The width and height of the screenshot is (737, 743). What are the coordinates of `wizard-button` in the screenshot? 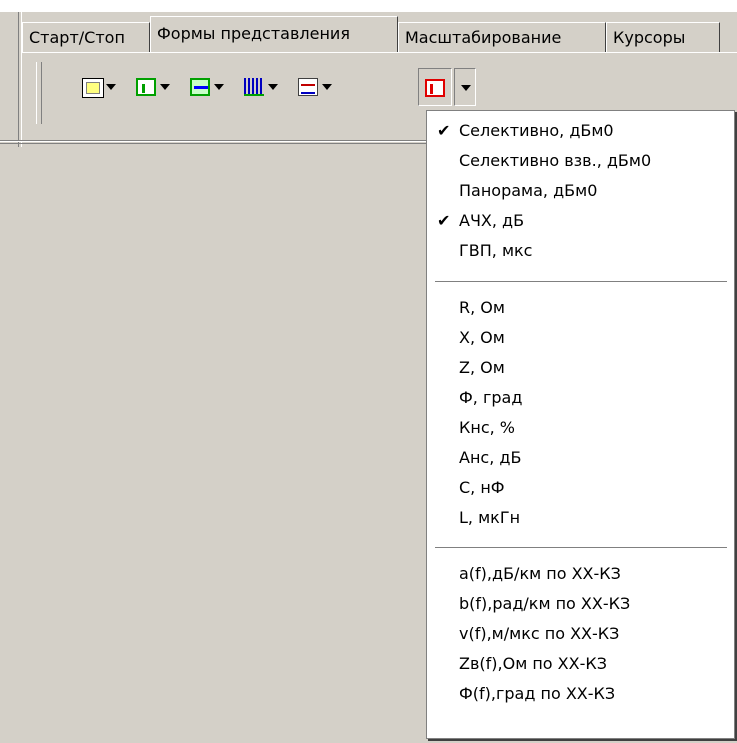 It's located at (93, 87).